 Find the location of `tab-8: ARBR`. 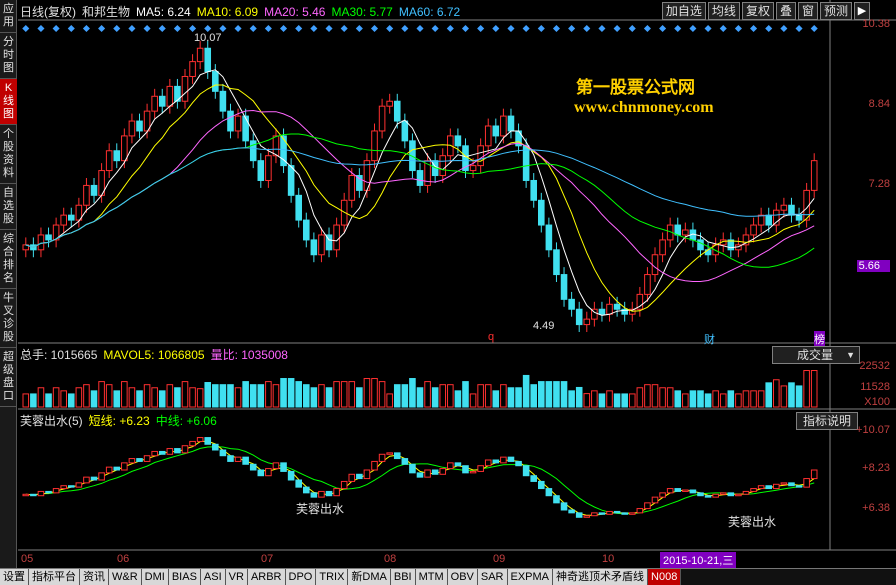

tab-8: ARBR is located at coordinates (266, 577).